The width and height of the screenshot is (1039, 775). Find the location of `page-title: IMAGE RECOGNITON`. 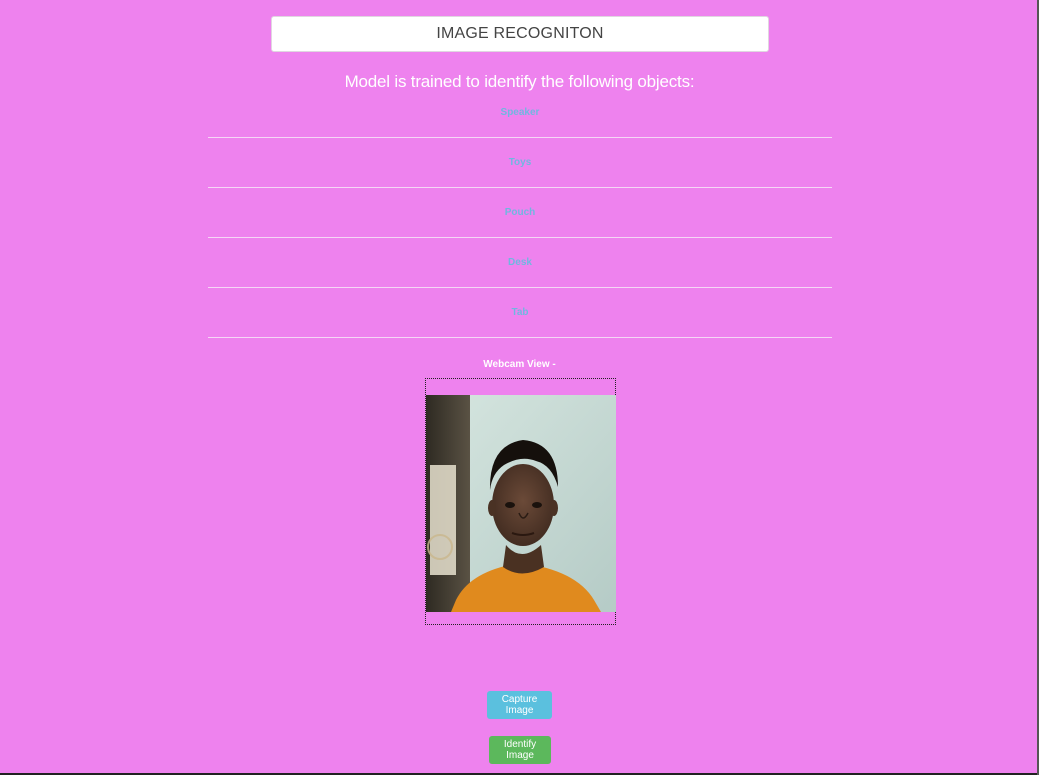

page-title: IMAGE RECOGNITON is located at coordinates (520, 34).